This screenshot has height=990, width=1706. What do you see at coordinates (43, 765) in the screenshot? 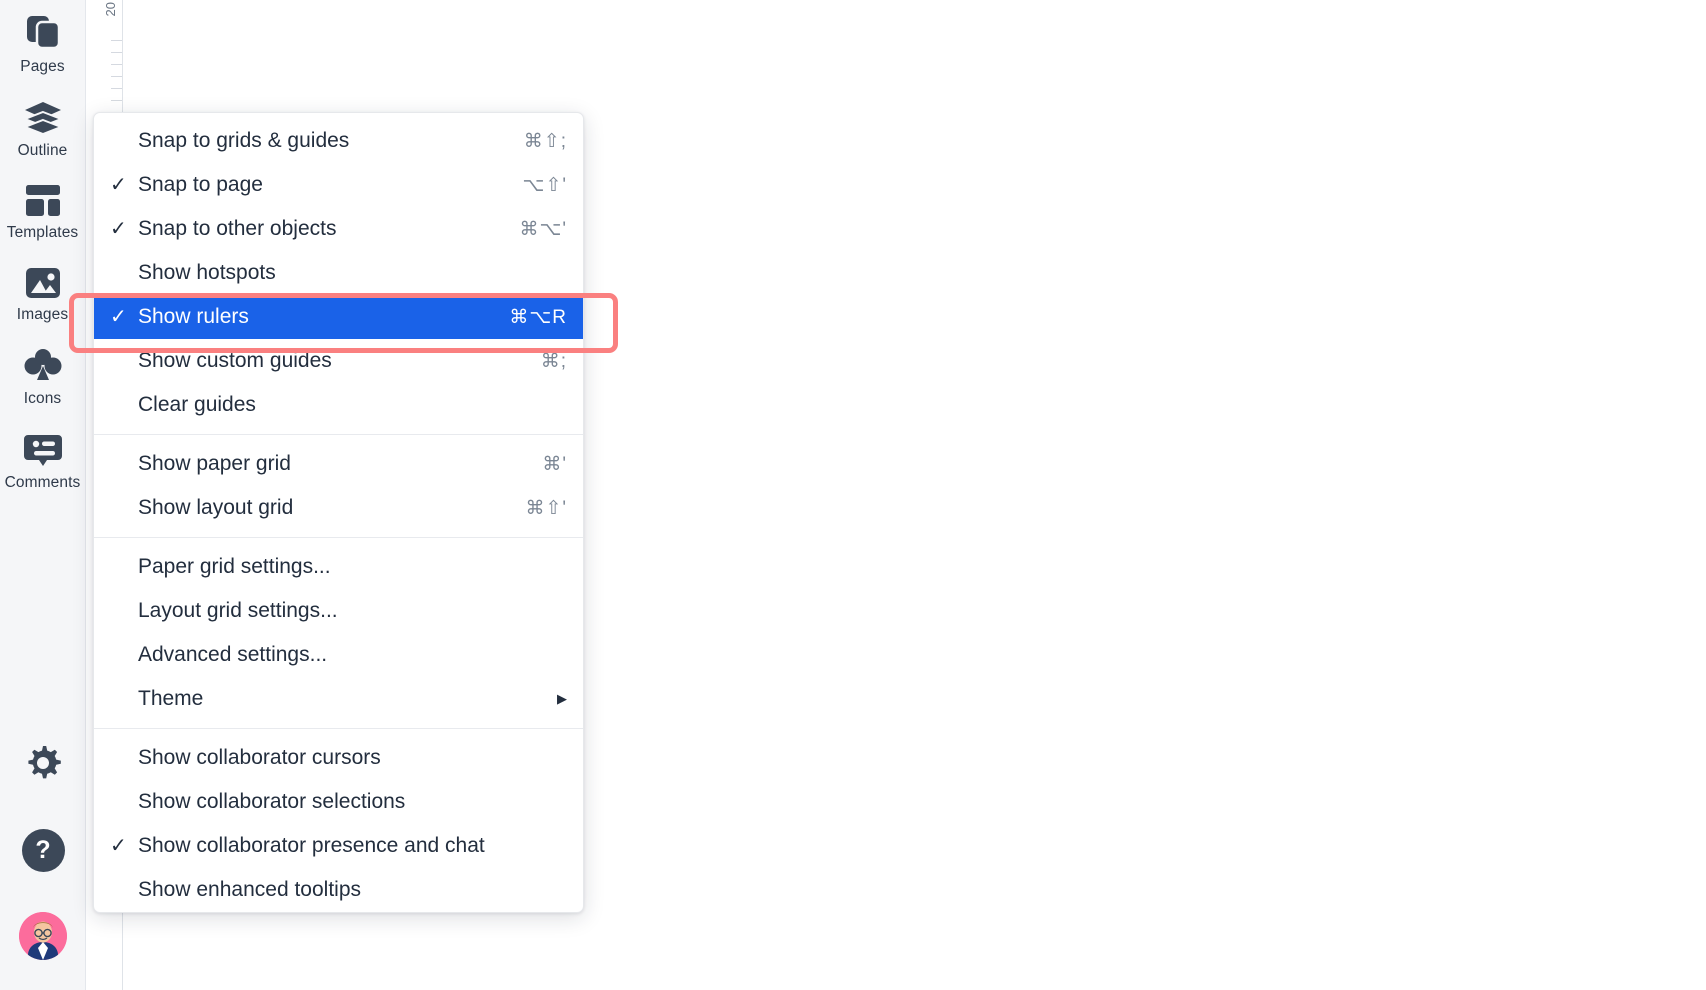
I see `gear-icon` at bounding box center [43, 765].